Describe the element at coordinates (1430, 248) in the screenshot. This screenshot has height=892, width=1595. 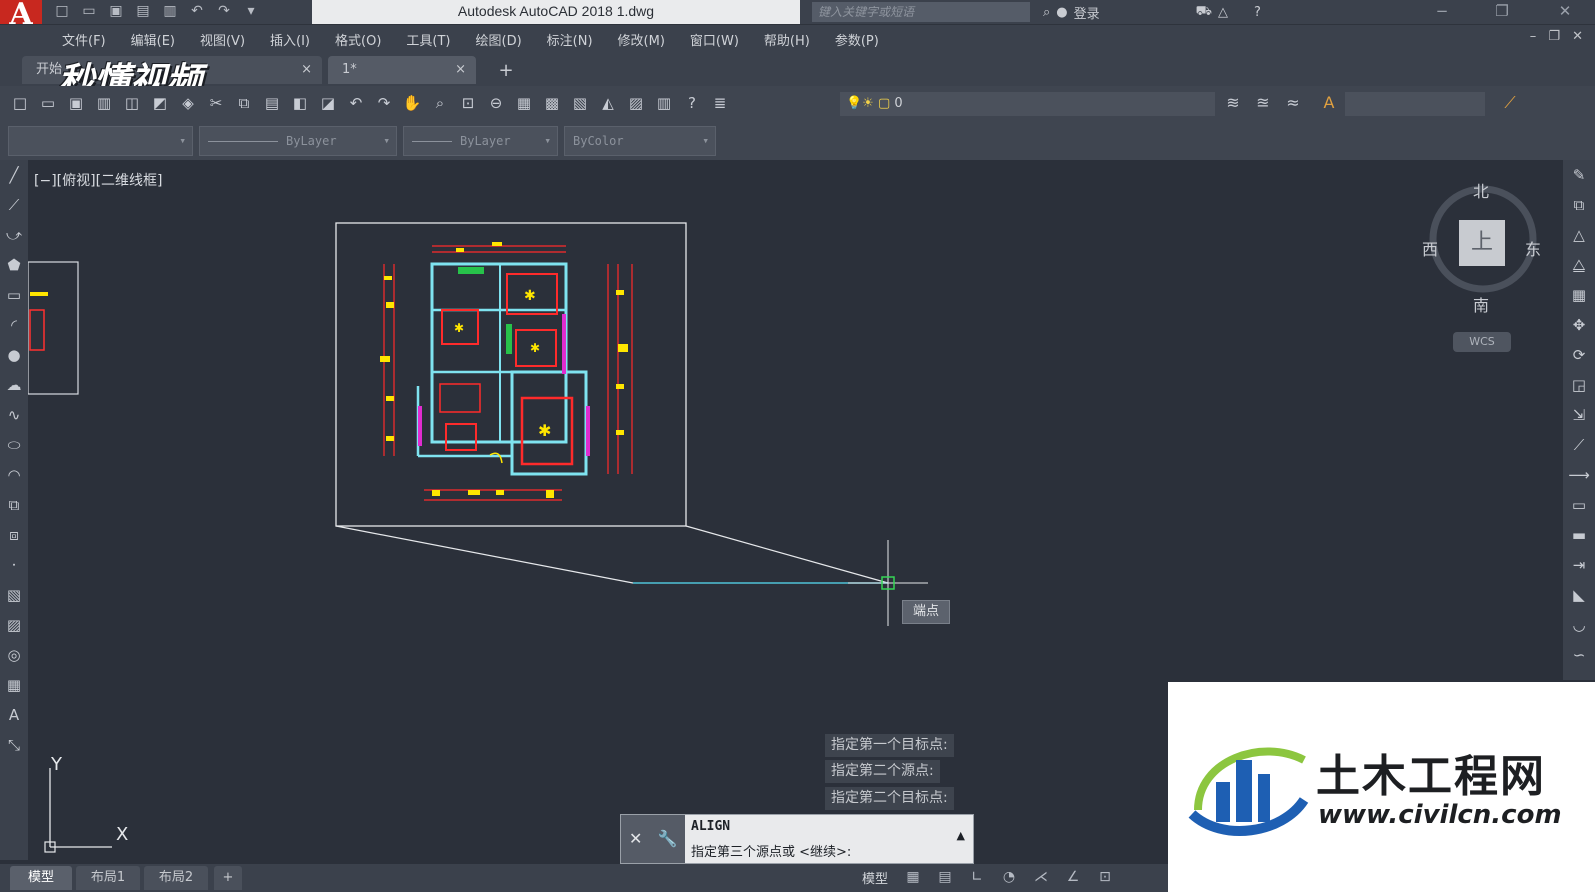
I see `viewcube-west: 西` at that location.